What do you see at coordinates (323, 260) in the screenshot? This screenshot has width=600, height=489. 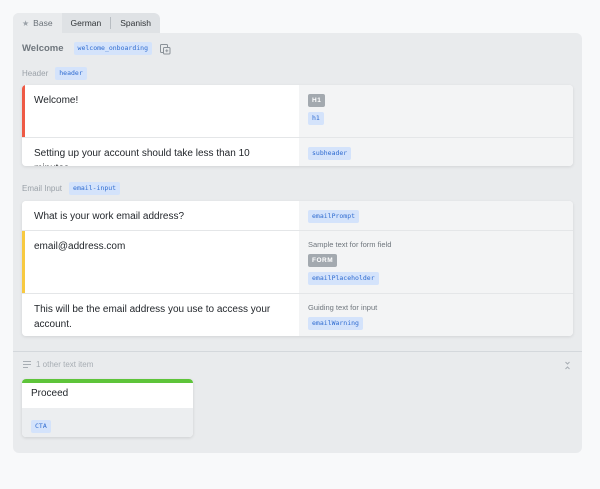 I see `type-badge: FORM` at bounding box center [323, 260].